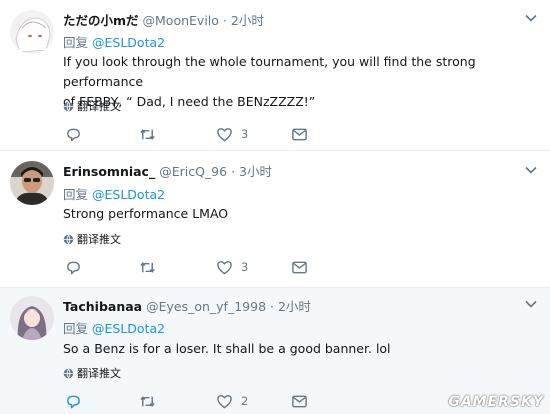 This screenshot has height=414, width=550. Describe the element at coordinates (245, 401) in the screenshot. I see `like-count: 2` at that location.